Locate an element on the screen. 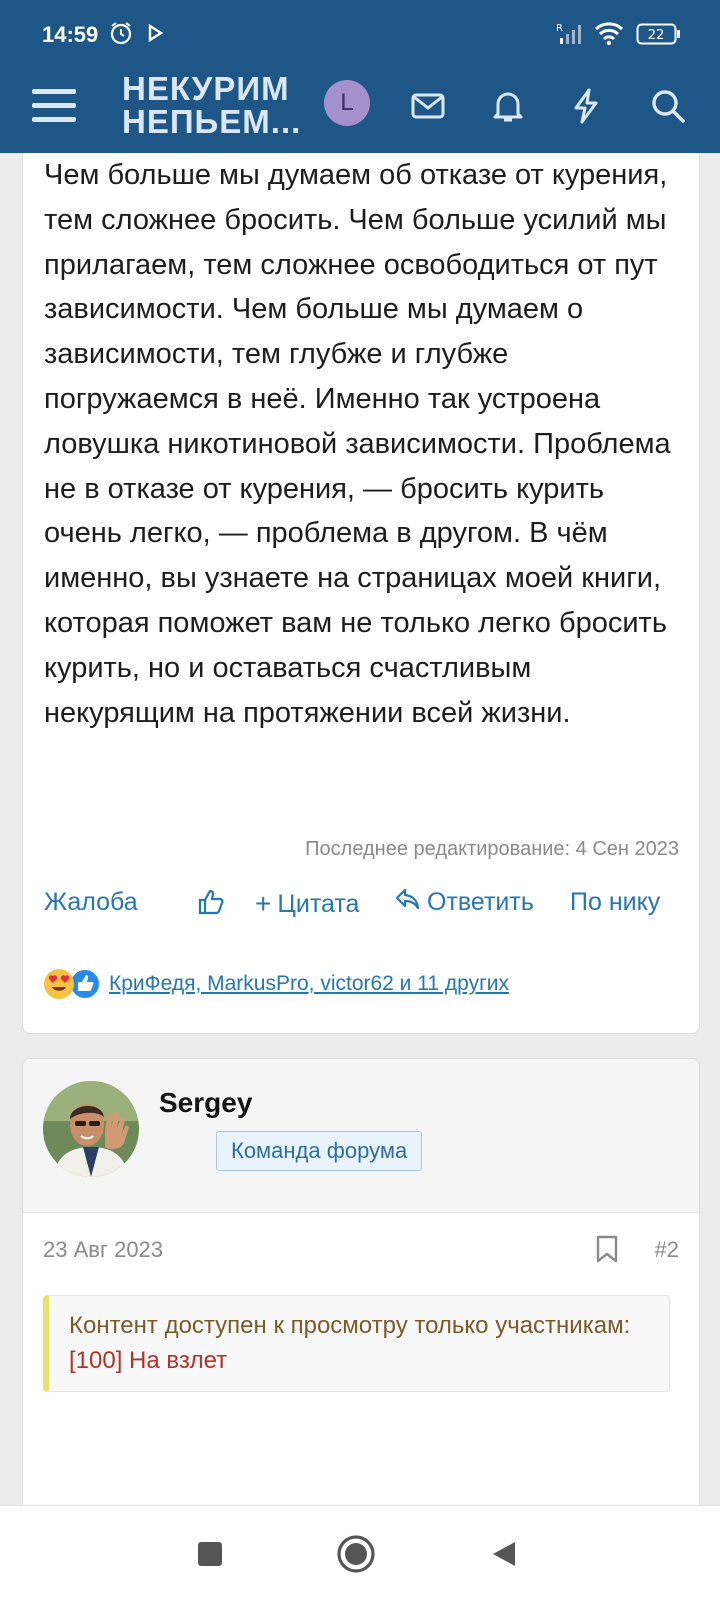 This screenshot has width=720, height=1601. logo-line1: НЕКУРИМ is located at coordinates (206, 88).